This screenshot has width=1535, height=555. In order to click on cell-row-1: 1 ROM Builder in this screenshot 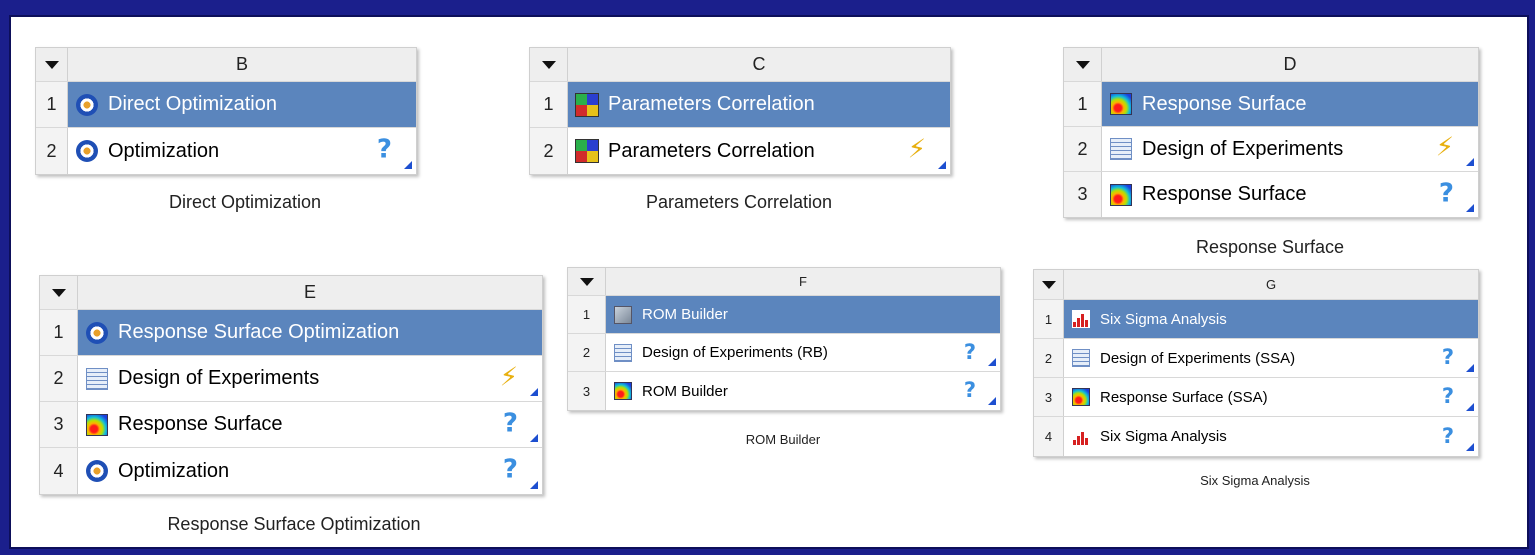, I will do `click(784, 315)`.